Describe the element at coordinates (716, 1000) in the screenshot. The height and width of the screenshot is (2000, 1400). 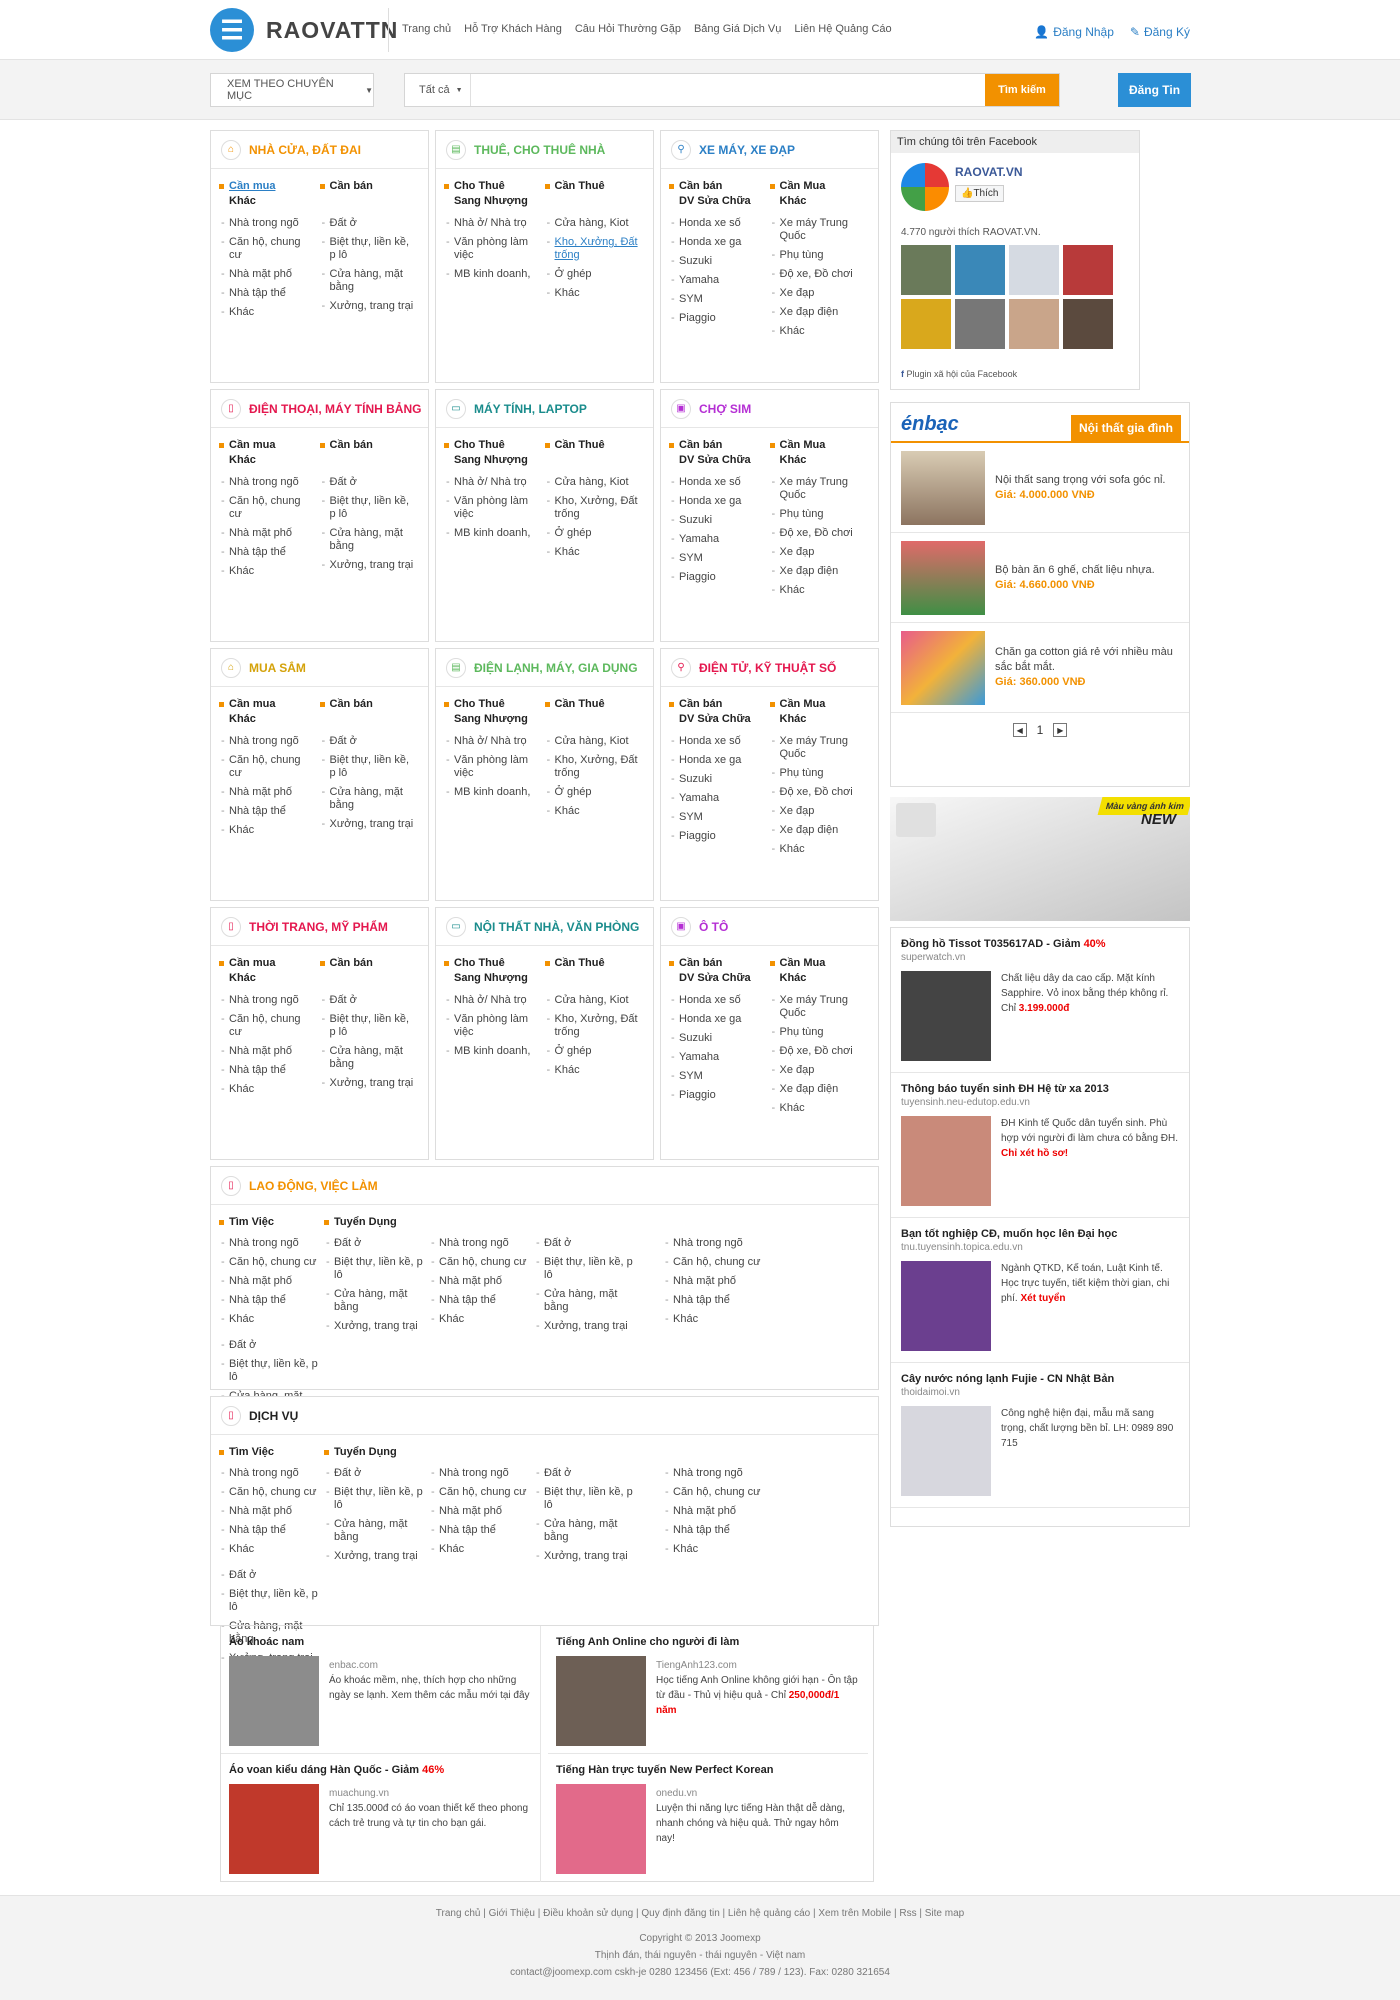
I see `category-link: Honda xe số` at that location.